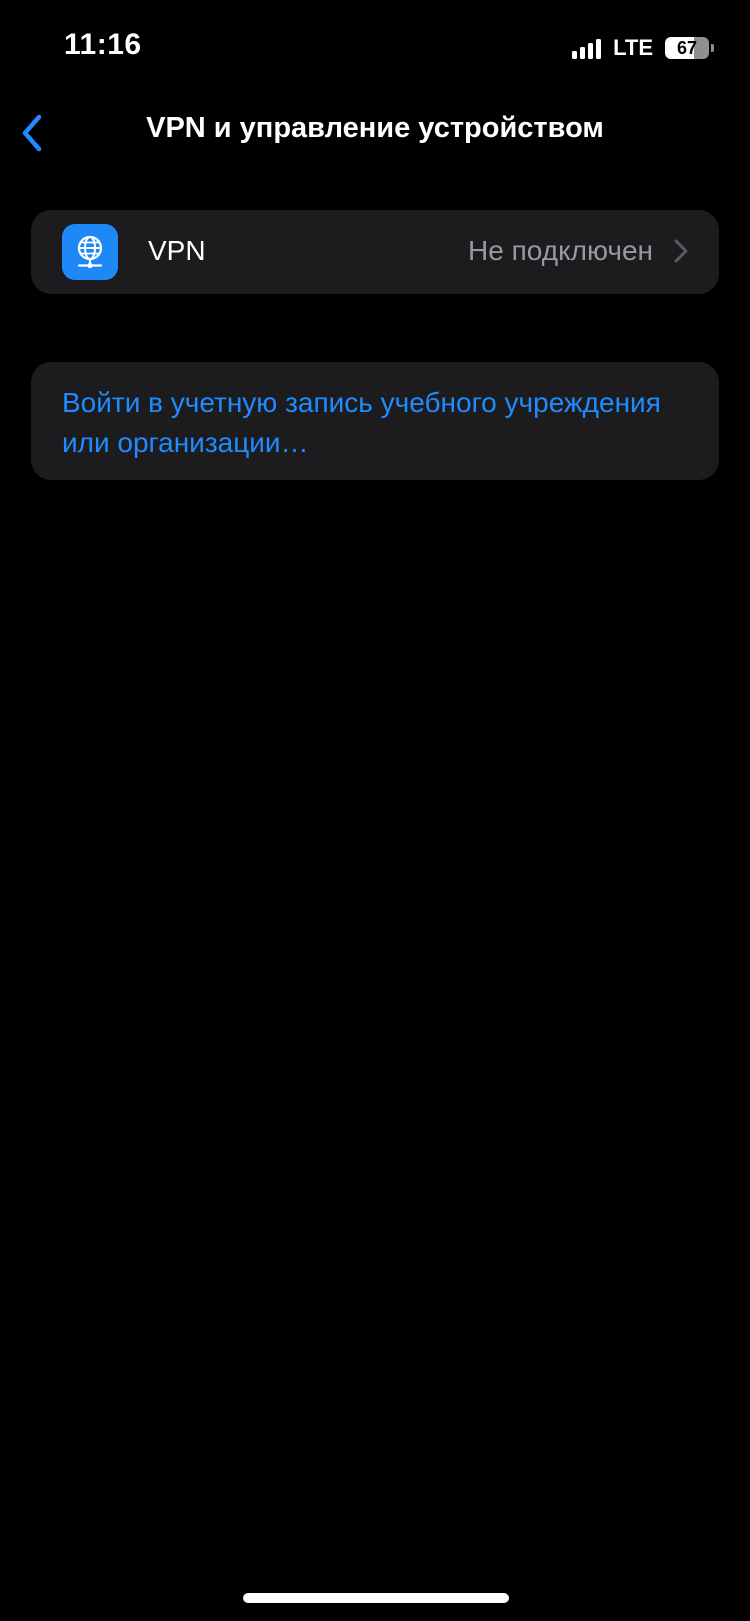 This screenshot has height=1621, width=750. Describe the element at coordinates (376, 1598) in the screenshot. I see `home-indicator` at that location.